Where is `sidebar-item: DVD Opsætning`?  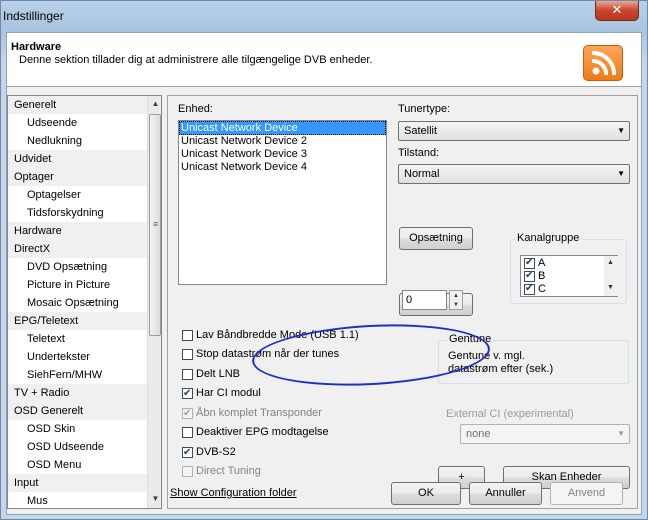
sidebar-item: DVD Opsætning is located at coordinates (84, 267).